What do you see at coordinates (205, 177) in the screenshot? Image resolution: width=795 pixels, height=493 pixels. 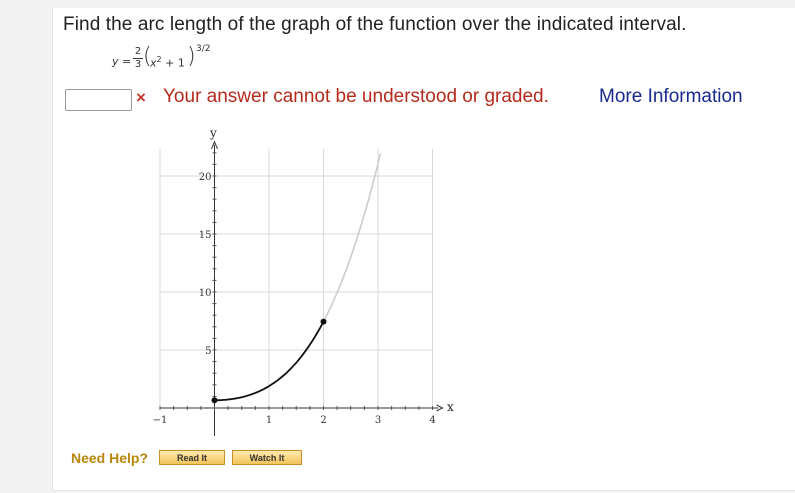 I see `y-tick-label: 20` at bounding box center [205, 177].